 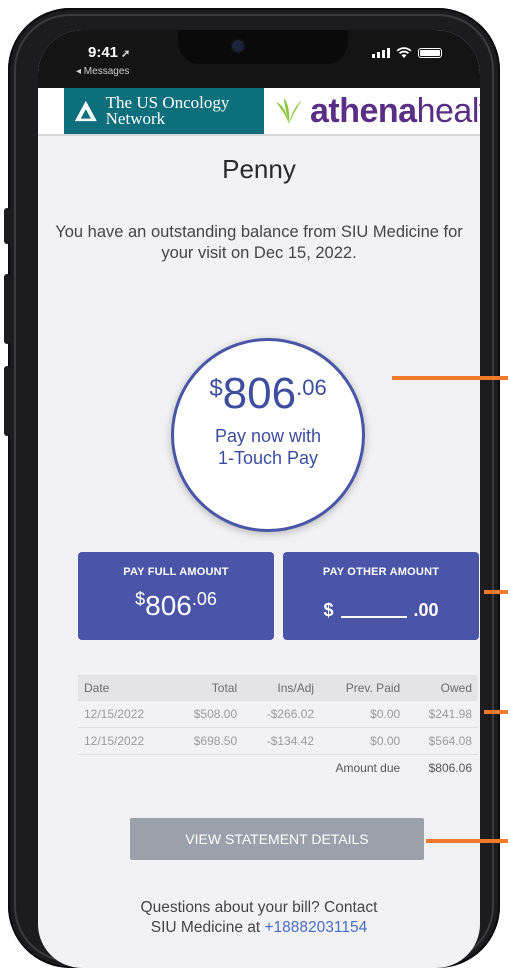 What do you see at coordinates (167, 110) in the screenshot?
I see `us-oncology-name: The US Oncology Network` at bounding box center [167, 110].